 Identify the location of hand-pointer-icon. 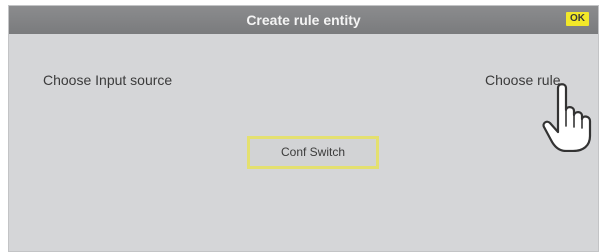
(567, 117).